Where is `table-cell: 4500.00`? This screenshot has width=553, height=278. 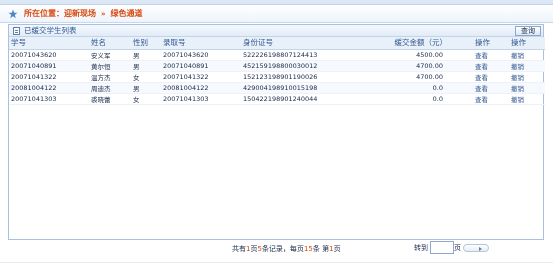
table-cell: 4500.00 is located at coordinates (407, 55).